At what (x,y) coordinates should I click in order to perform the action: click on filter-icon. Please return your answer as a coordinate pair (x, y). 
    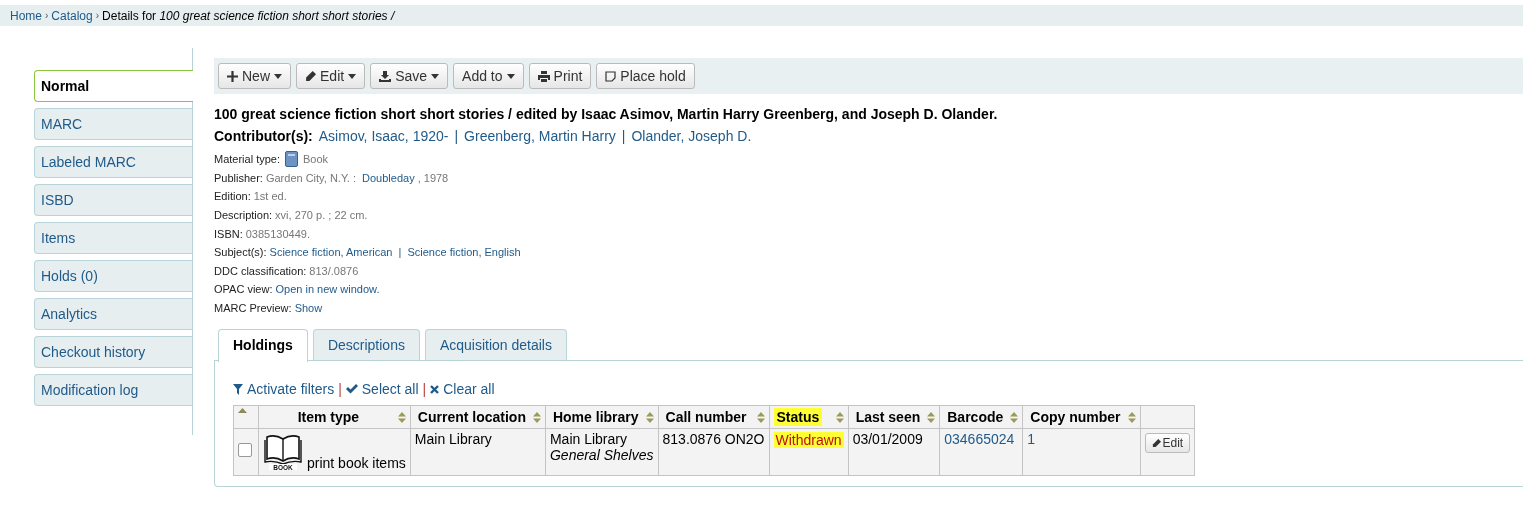
    Looking at the image, I should click on (238, 389).